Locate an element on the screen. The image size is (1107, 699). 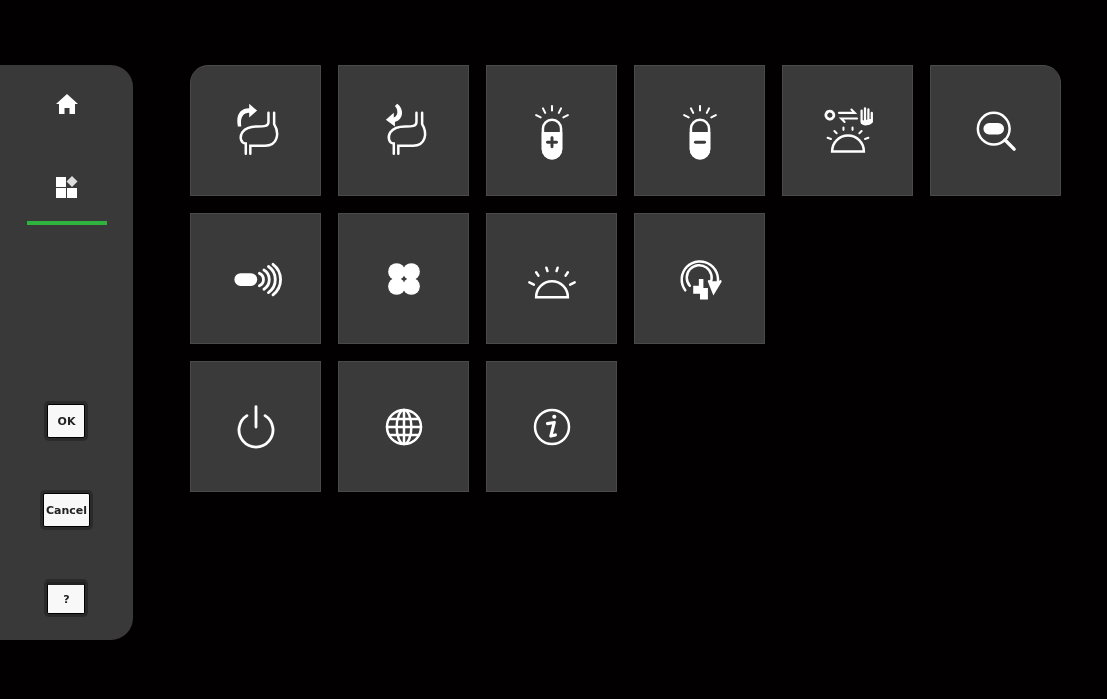
cancel-button: Cancel is located at coordinates (66, 510).